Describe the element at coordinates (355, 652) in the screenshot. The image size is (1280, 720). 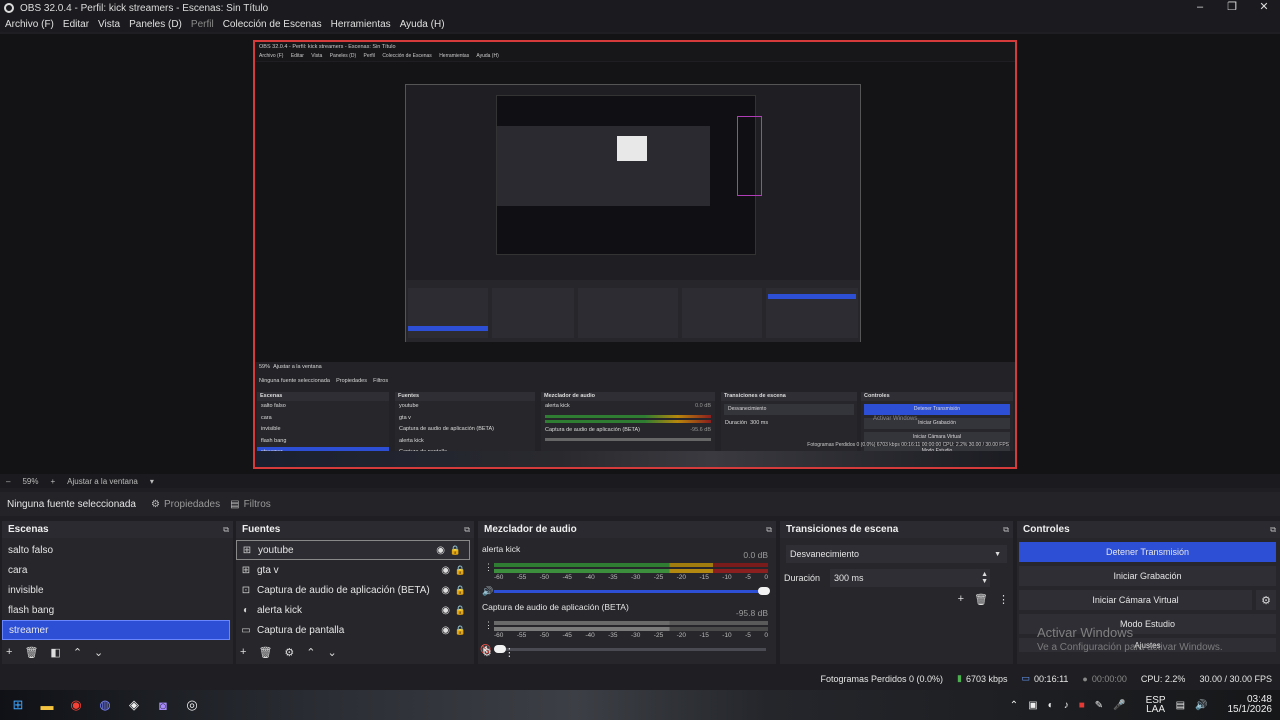
I see `sources-toolbar: + 🗑 ⚙ ⌃ ⌄` at that location.